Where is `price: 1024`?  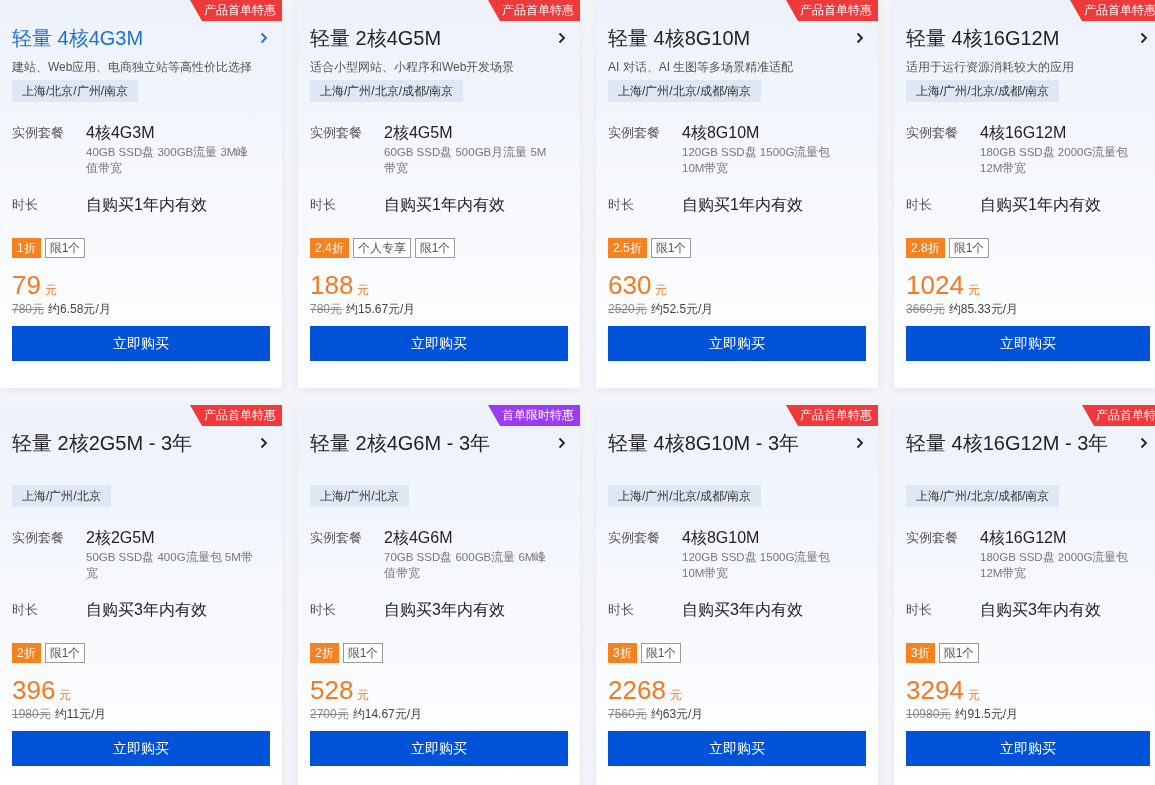
price: 1024 is located at coordinates (935, 285).